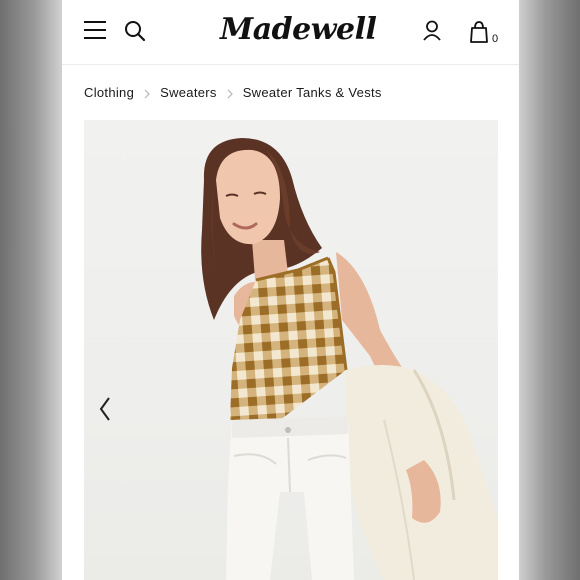 This screenshot has width=580, height=580. Describe the element at coordinates (105, 409) in the screenshot. I see `chevron-left-icon` at that location.